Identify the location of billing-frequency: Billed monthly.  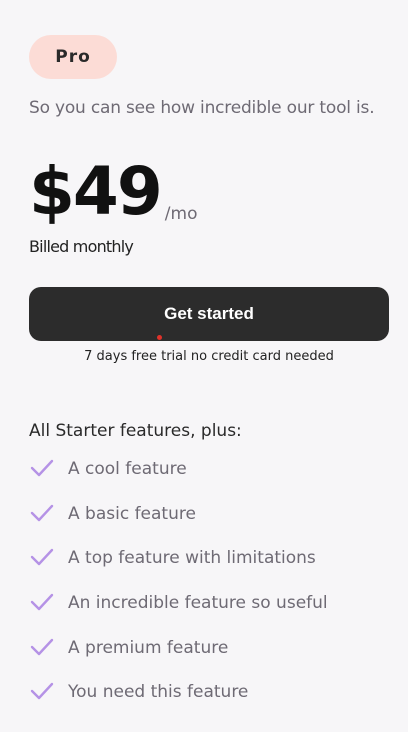
(81, 246).